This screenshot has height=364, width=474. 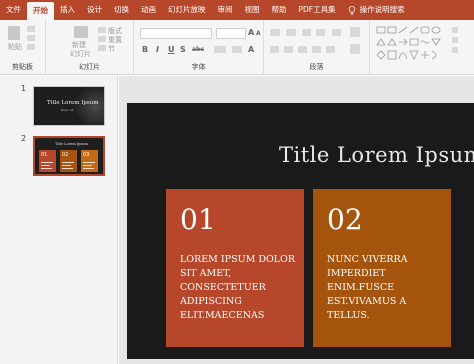 I want to click on line-spacing-icon, so click(x=336, y=32).